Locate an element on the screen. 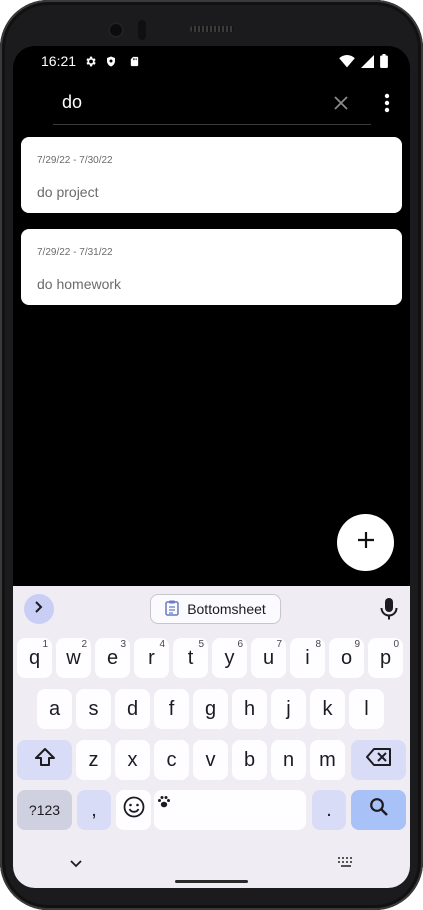 The width and height of the screenshot is (423, 910). key-label: i is located at coordinates (307, 657).